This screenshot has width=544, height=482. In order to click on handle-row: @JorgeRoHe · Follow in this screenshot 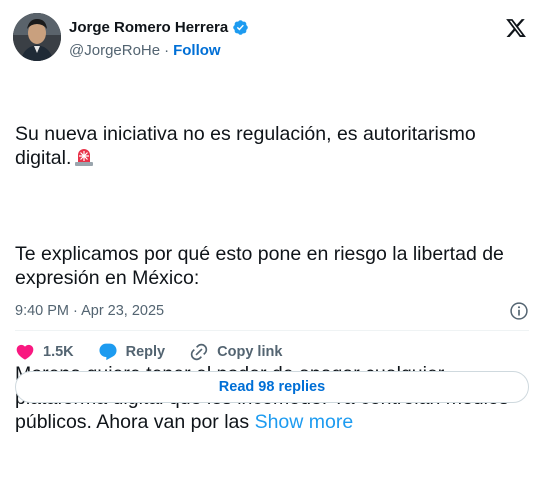, I will do `click(145, 50)`.